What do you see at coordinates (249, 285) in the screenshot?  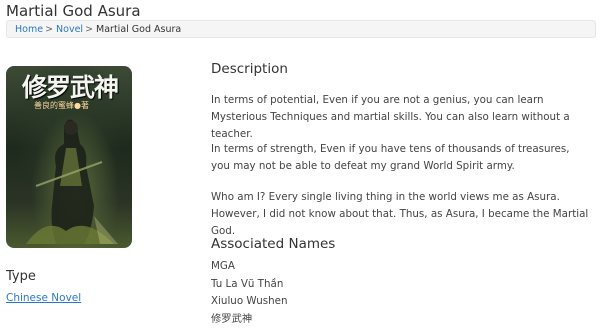 I see `associated-name: Tu La Vũ Thần` at bounding box center [249, 285].